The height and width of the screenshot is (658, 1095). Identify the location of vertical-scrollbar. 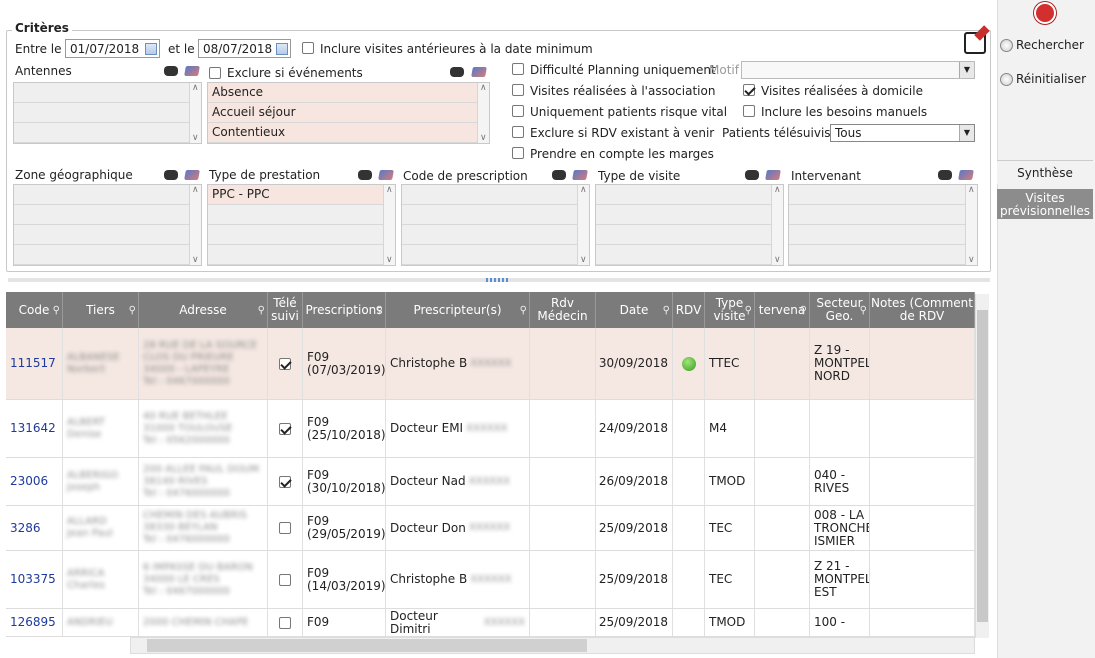
(982, 466).